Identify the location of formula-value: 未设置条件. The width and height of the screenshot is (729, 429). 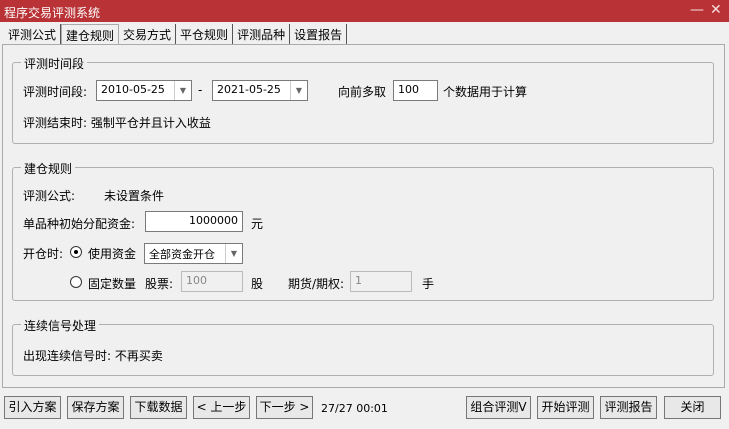
(134, 196).